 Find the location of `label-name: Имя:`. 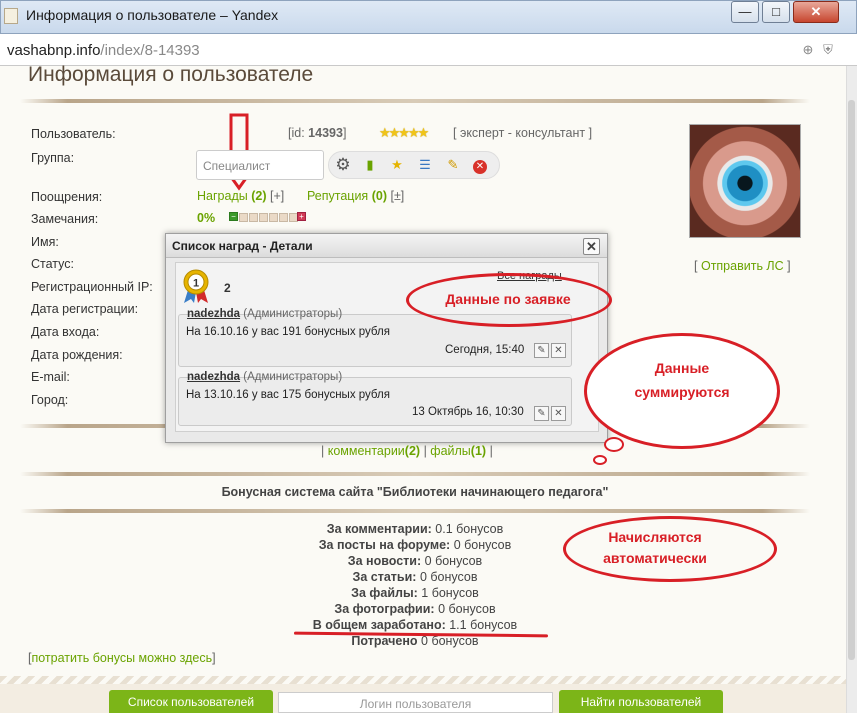

label-name: Имя: is located at coordinates (45, 242).